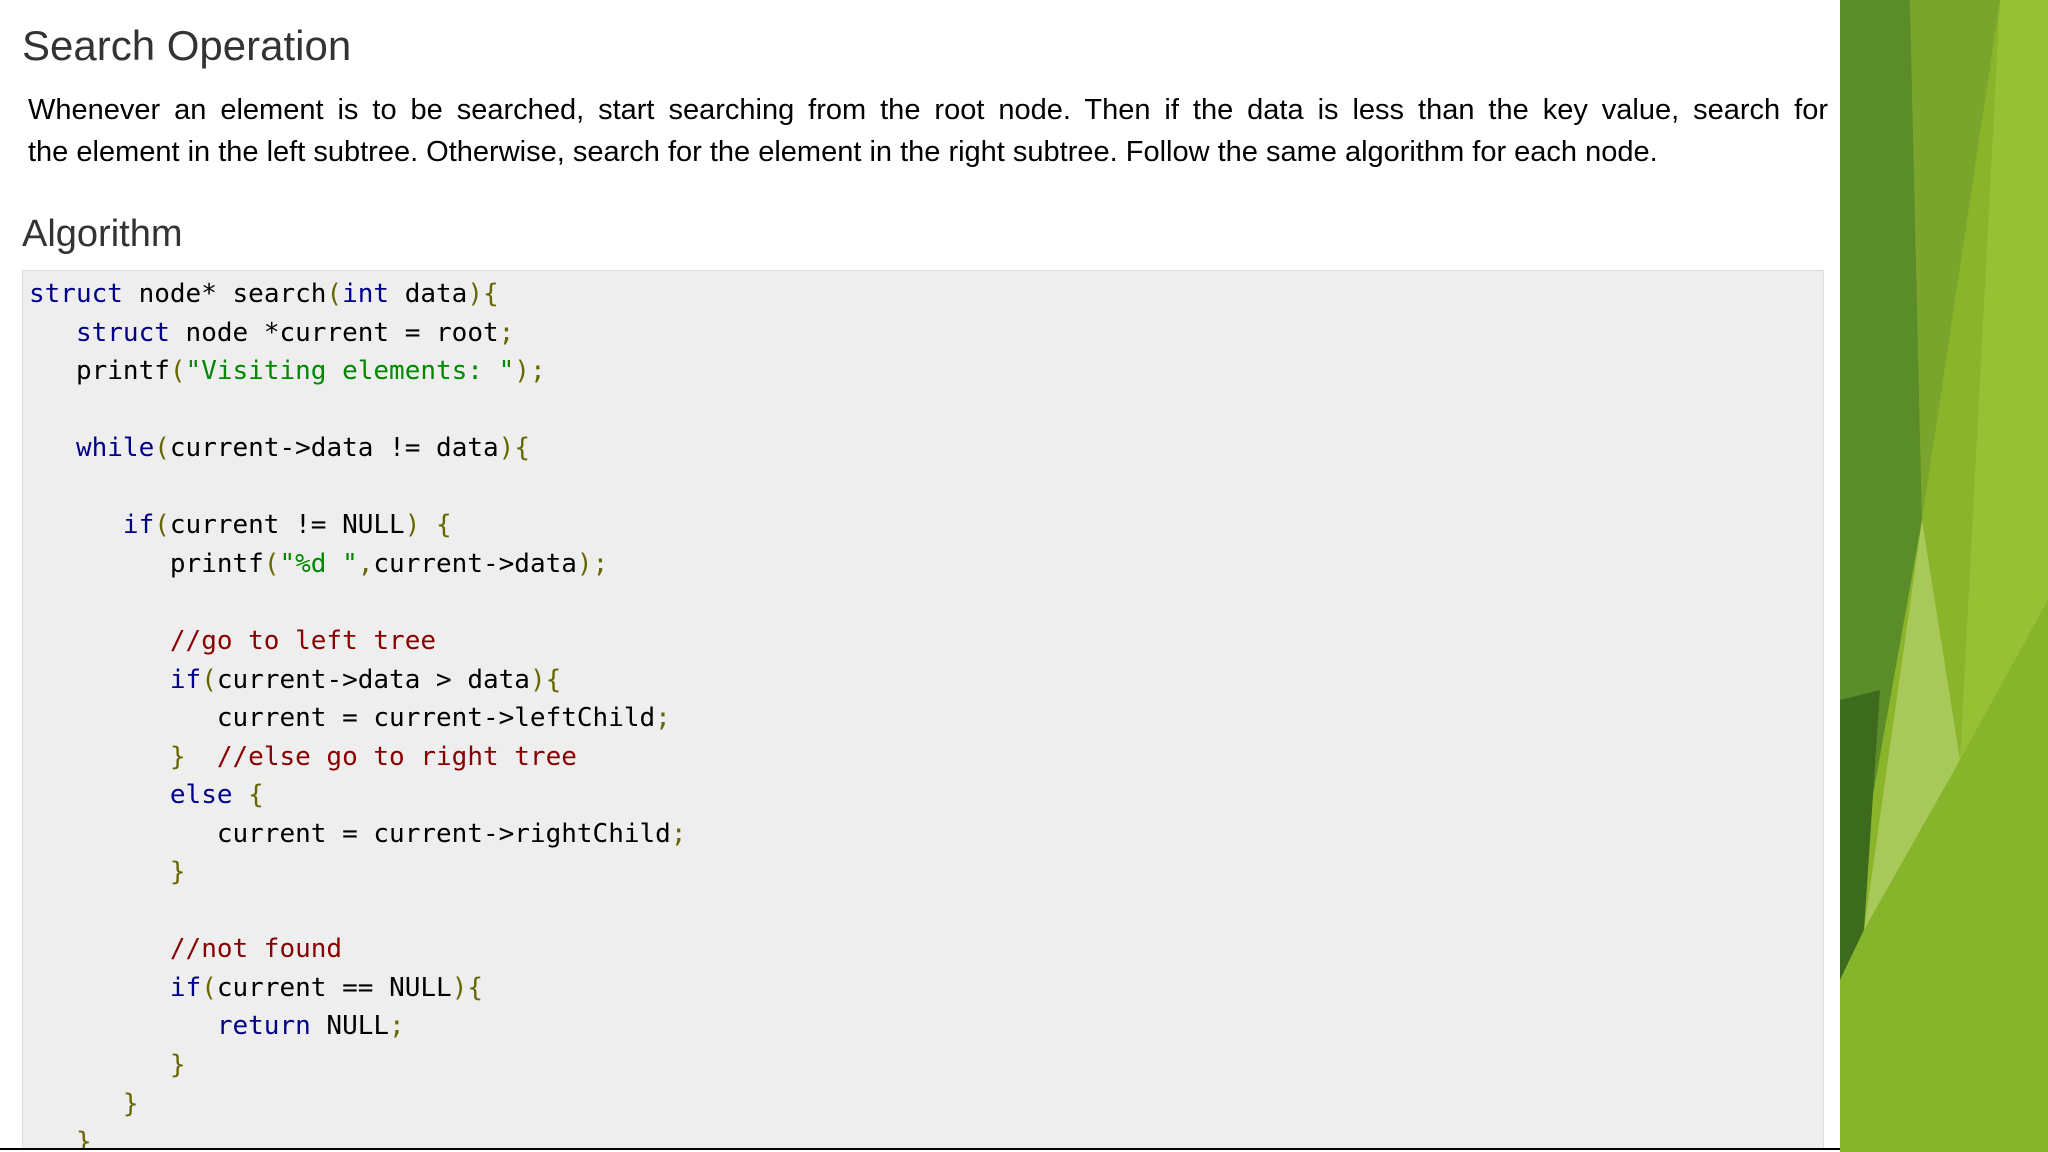  Describe the element at coordinates (920, 1149) in the screenshot. I see `bottom-divider` at that location.